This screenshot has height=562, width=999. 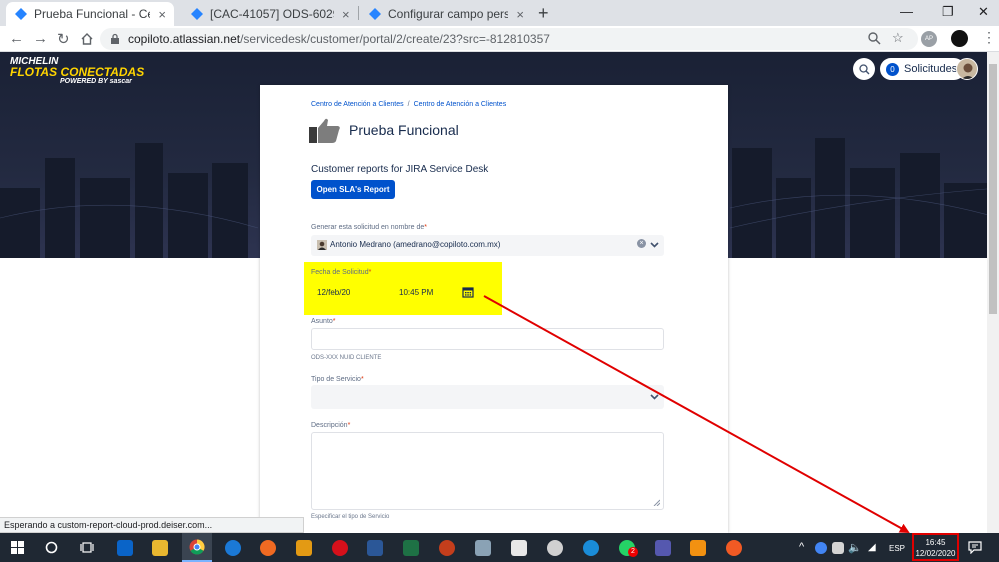 I want to click on calendar-icon, so click(x=468, y=292).